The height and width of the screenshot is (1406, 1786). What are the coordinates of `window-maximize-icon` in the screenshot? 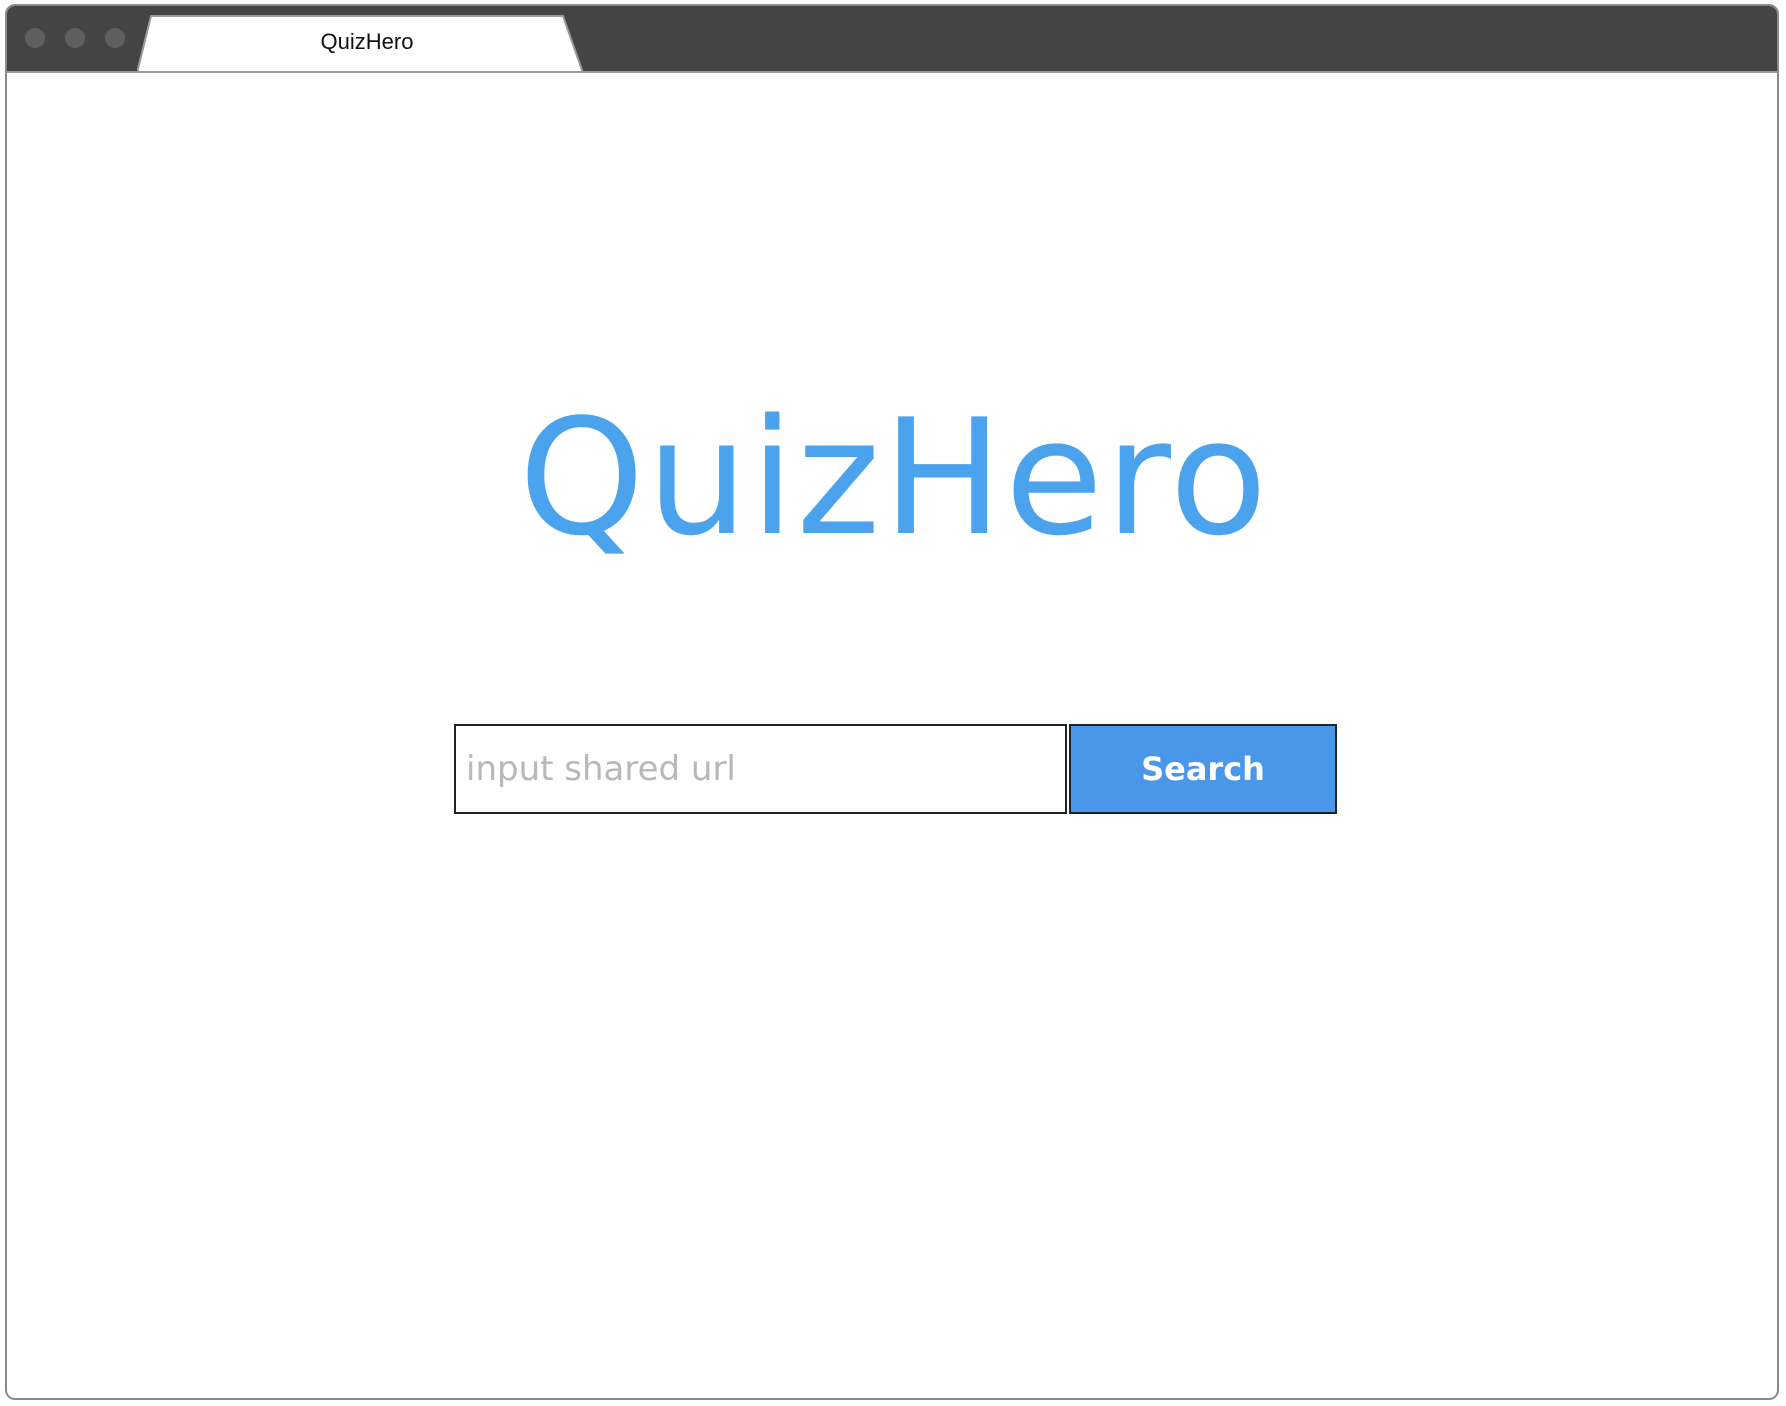 It's located at (115, 38).